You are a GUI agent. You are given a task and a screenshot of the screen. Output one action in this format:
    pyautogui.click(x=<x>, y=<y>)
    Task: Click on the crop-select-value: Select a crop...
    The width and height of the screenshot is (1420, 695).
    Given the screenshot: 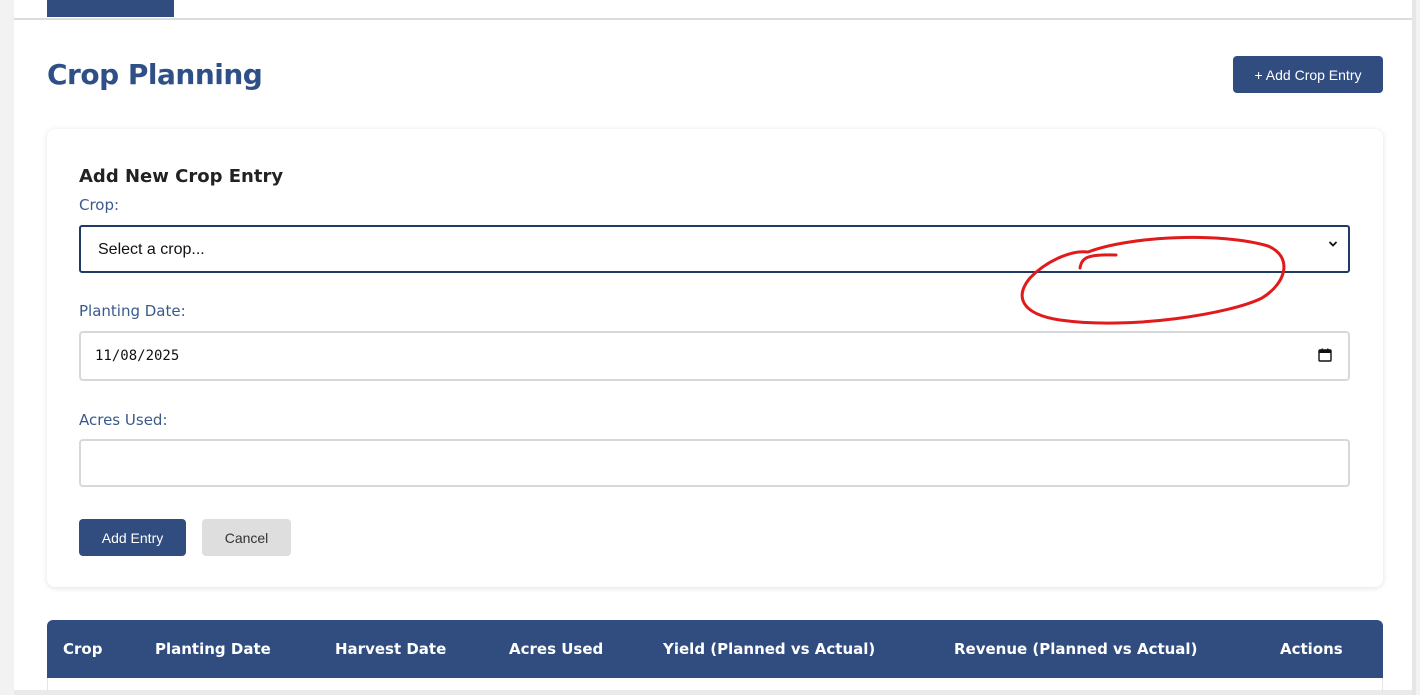 What is the action you would take?
    pyautogui.click(x=151, y=249)
    